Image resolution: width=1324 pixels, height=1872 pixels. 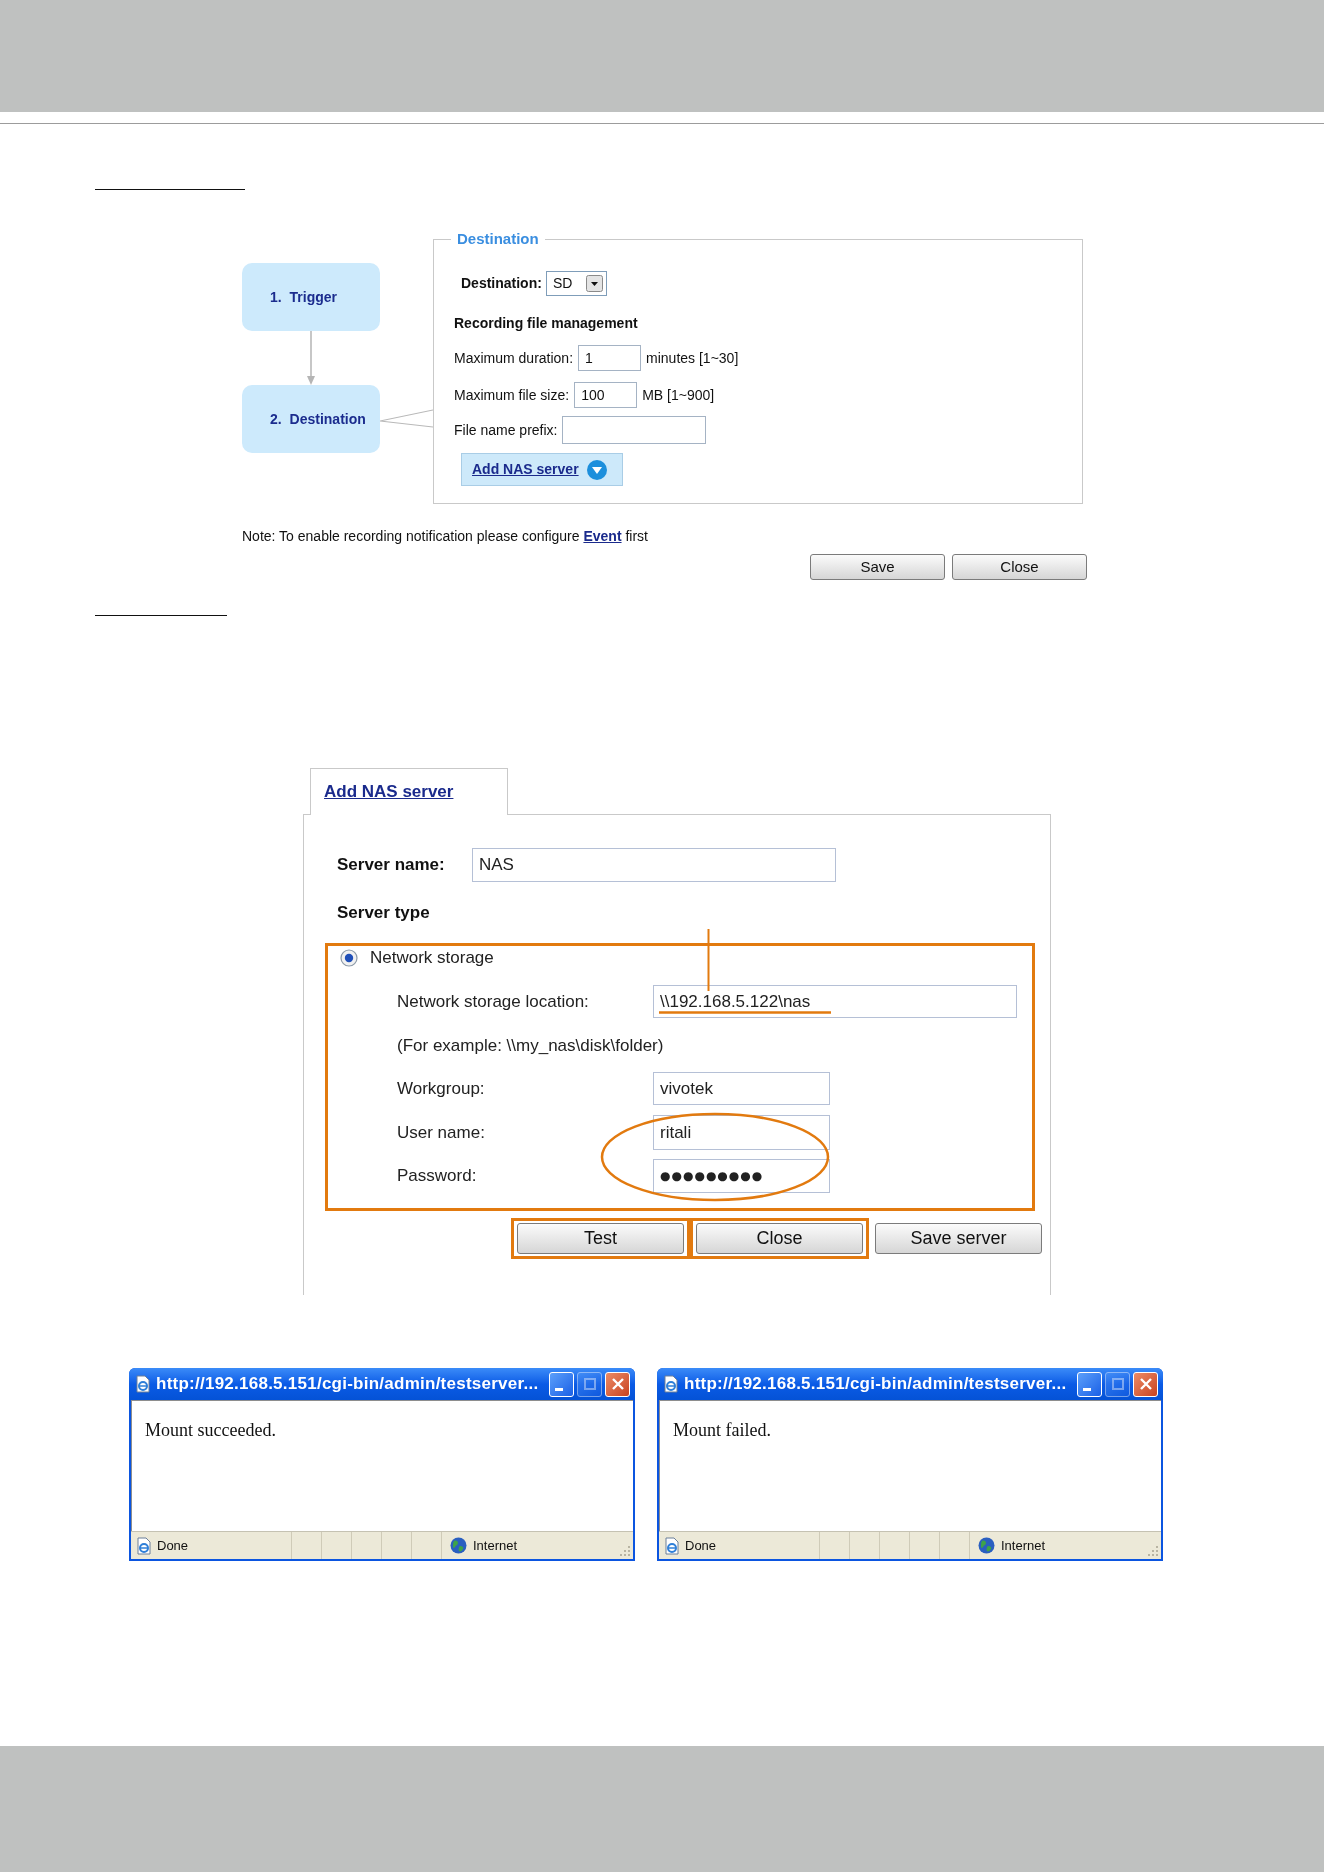 I want to click on text-field, so click(x=634, y=430).